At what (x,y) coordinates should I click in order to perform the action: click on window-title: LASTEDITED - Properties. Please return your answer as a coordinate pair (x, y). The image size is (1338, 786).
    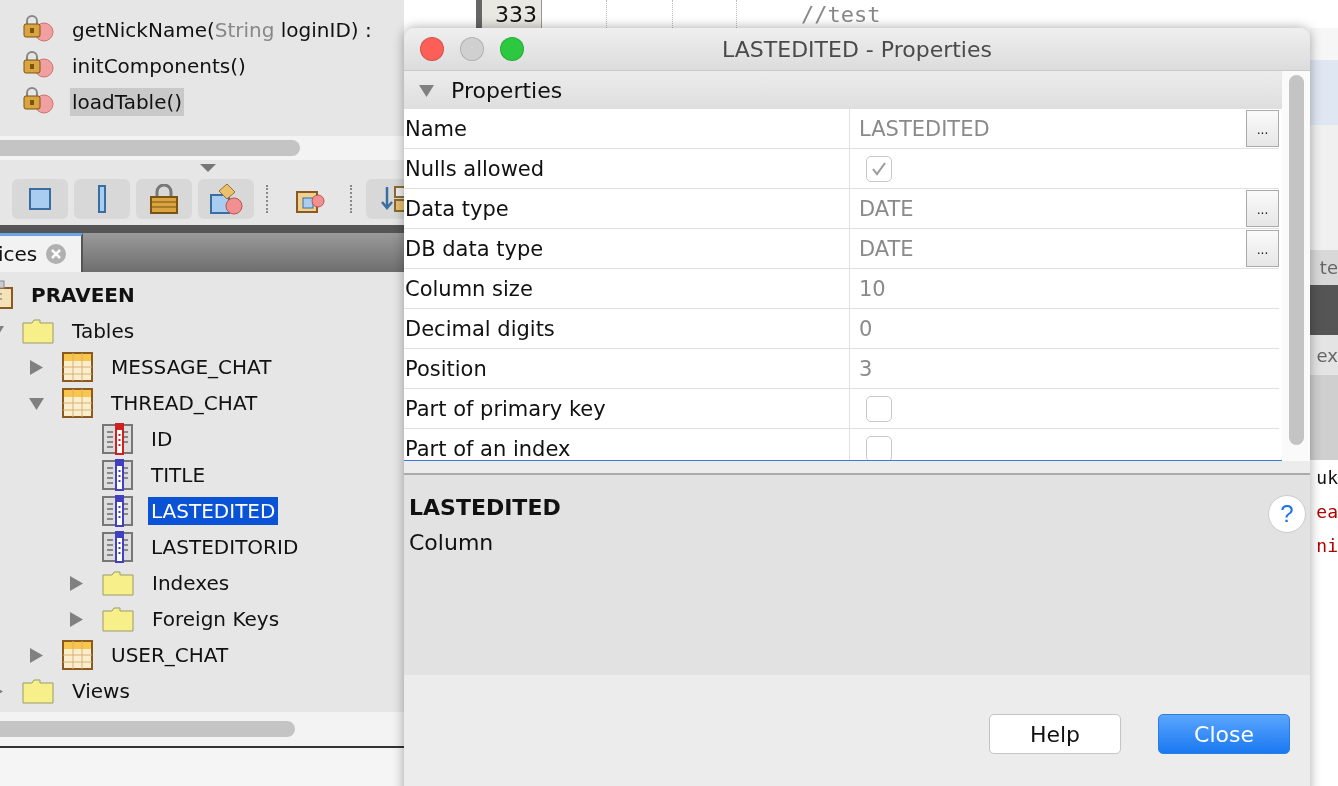
    Looking at the image, I should click on (857, 49).